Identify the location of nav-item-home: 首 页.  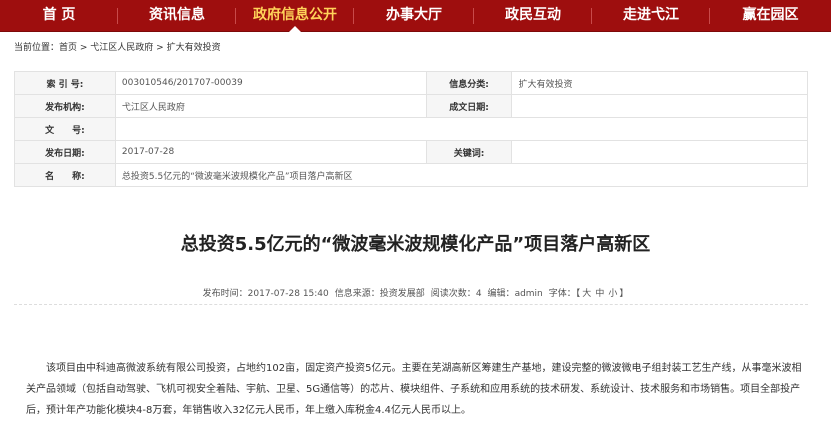
(59, 15).